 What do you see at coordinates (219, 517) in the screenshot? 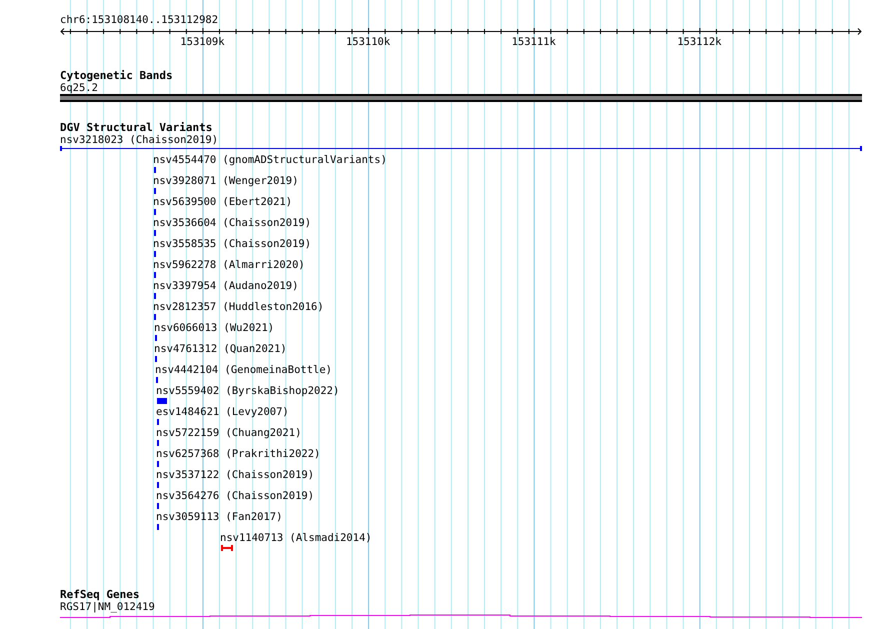
I see `variant-label: nsv3059113 (Fan2017)` at bounding box center [219, 517].